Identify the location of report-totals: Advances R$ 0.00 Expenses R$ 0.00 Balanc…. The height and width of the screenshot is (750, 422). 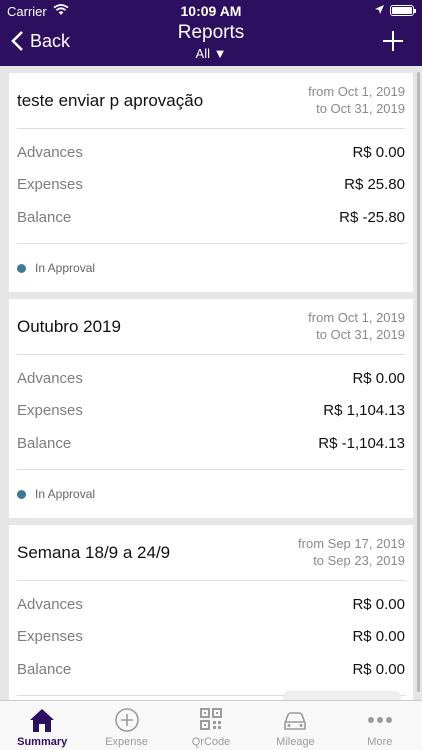
(211, 638).